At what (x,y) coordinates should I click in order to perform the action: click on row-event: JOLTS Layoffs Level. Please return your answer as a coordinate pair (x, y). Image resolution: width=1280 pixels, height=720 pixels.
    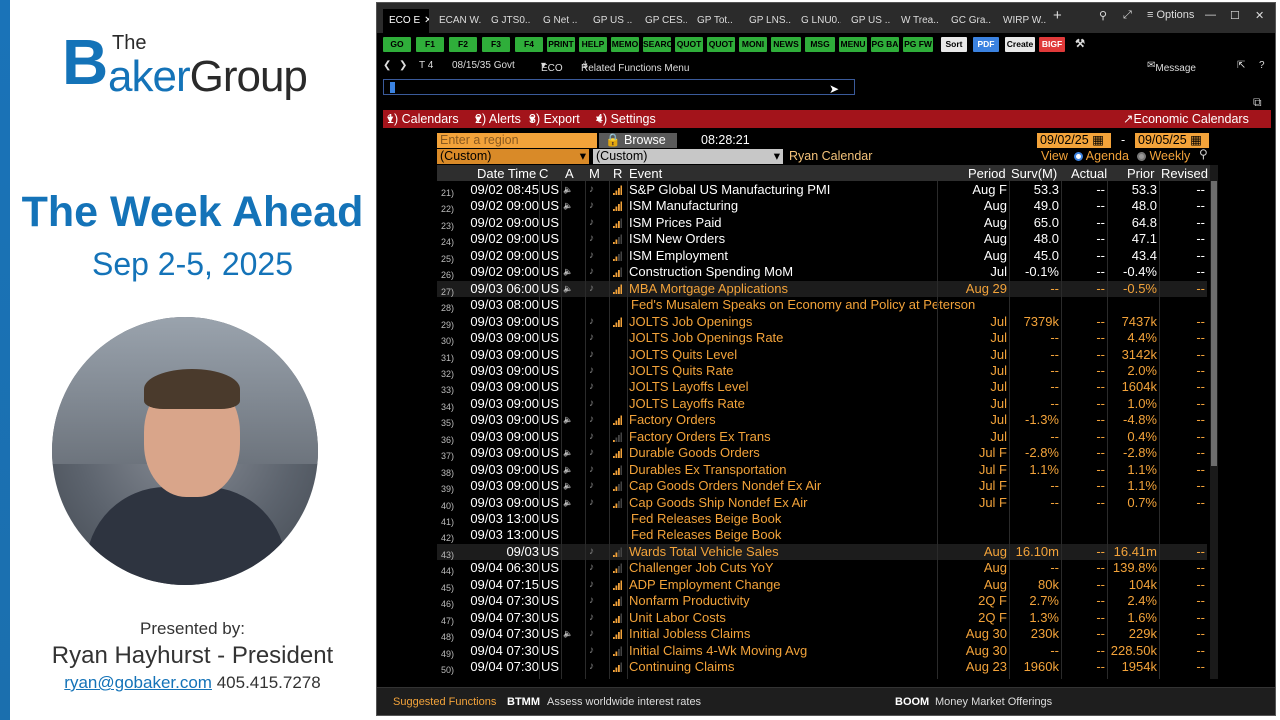
    Looking at the image, I should click on (688, 387).